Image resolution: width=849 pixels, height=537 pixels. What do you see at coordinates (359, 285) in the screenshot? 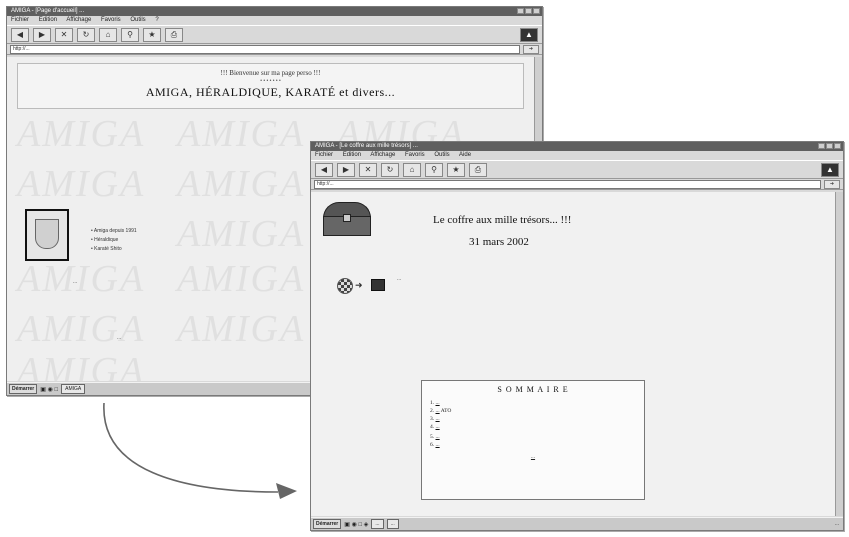
I see `arrow-right-icon: ➜` at bounding box center [359, 285].